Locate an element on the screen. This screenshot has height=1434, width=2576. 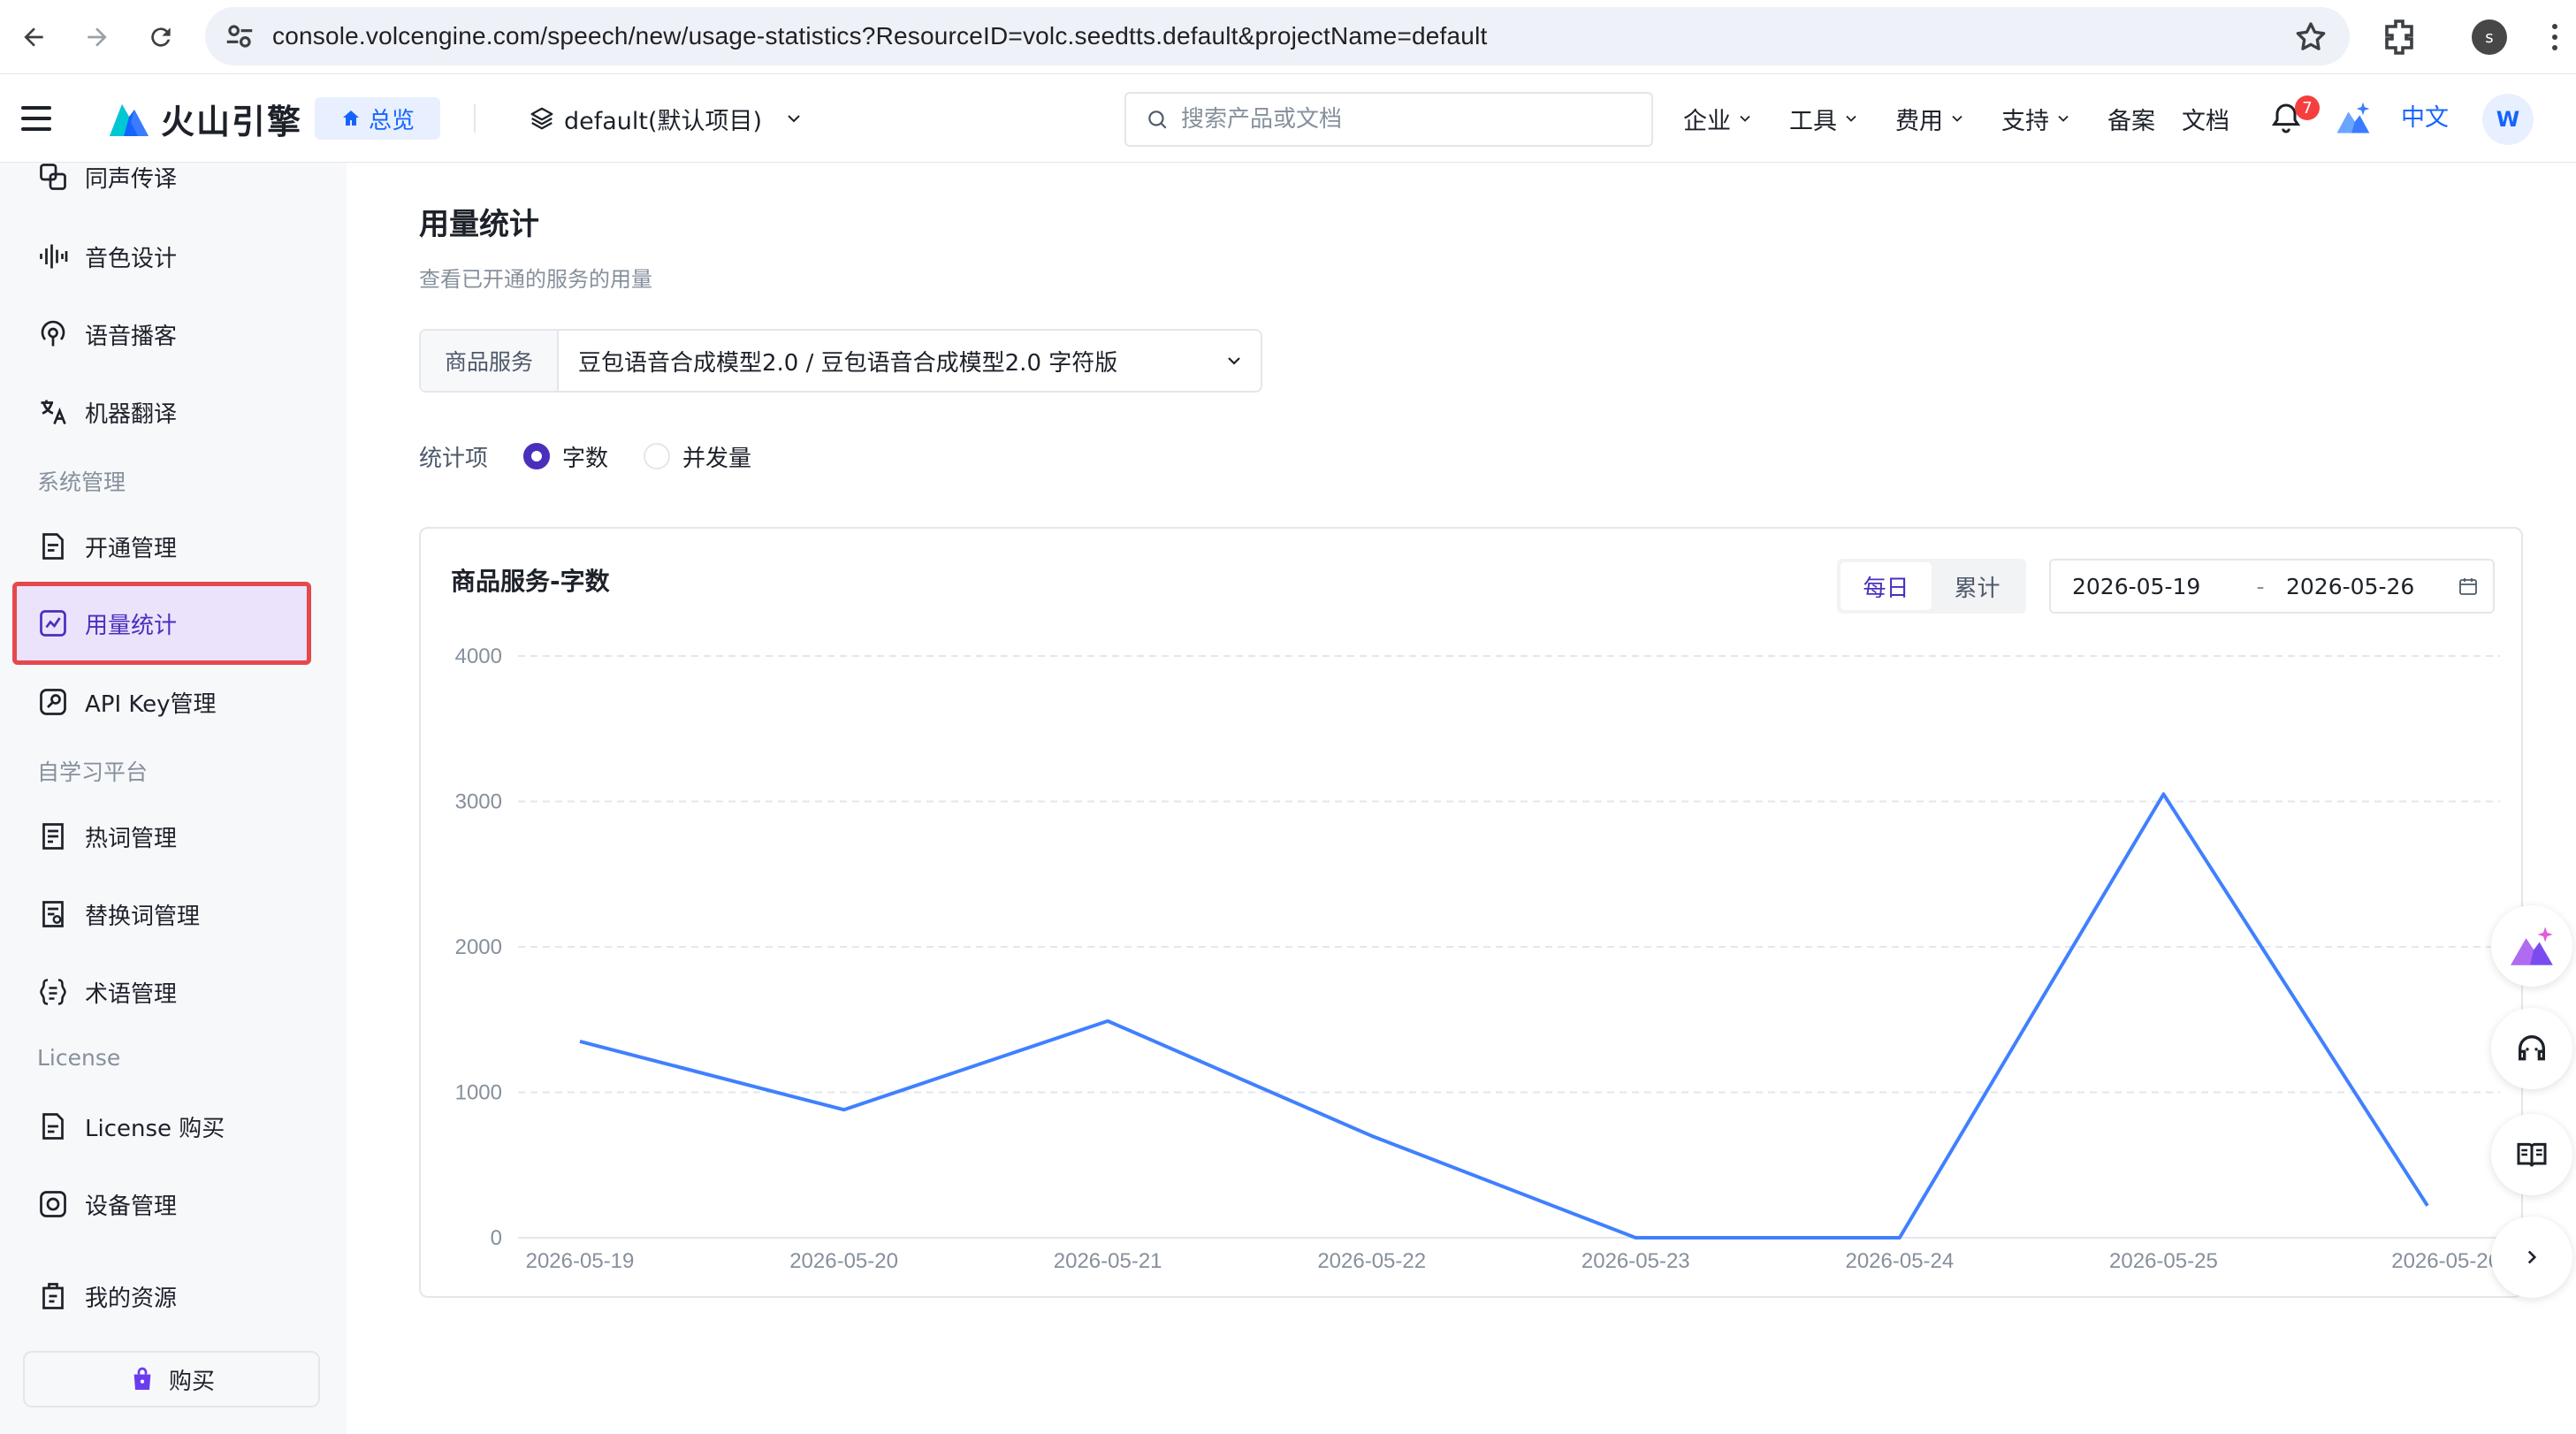
page-subtitle: 查看已开通的服务的用量 is located at coordinates (535, 279).